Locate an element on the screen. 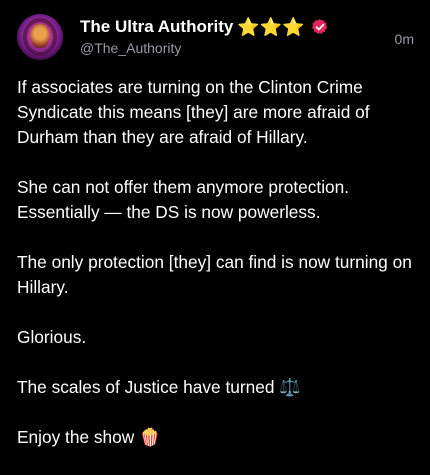 The height and width of the screenshot is (475, 430). post-paragraph: Glorious. is located at coordinates (52, 337).